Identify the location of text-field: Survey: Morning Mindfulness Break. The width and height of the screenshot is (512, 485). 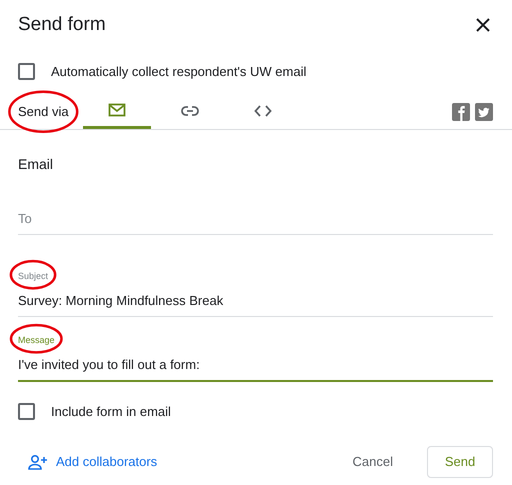
(255, 302).